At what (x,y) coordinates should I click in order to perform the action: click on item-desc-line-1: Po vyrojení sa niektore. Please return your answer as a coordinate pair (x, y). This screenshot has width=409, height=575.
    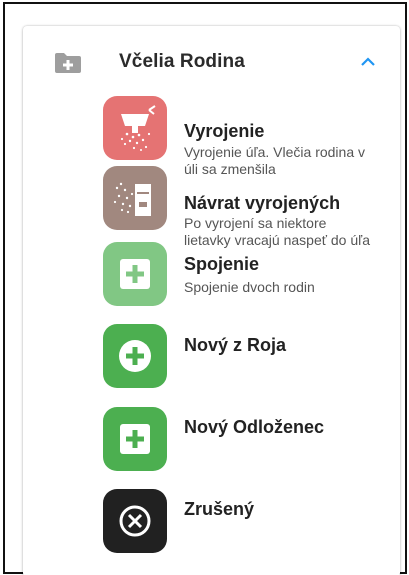
    Looking at the image, I should click on (255, 223).